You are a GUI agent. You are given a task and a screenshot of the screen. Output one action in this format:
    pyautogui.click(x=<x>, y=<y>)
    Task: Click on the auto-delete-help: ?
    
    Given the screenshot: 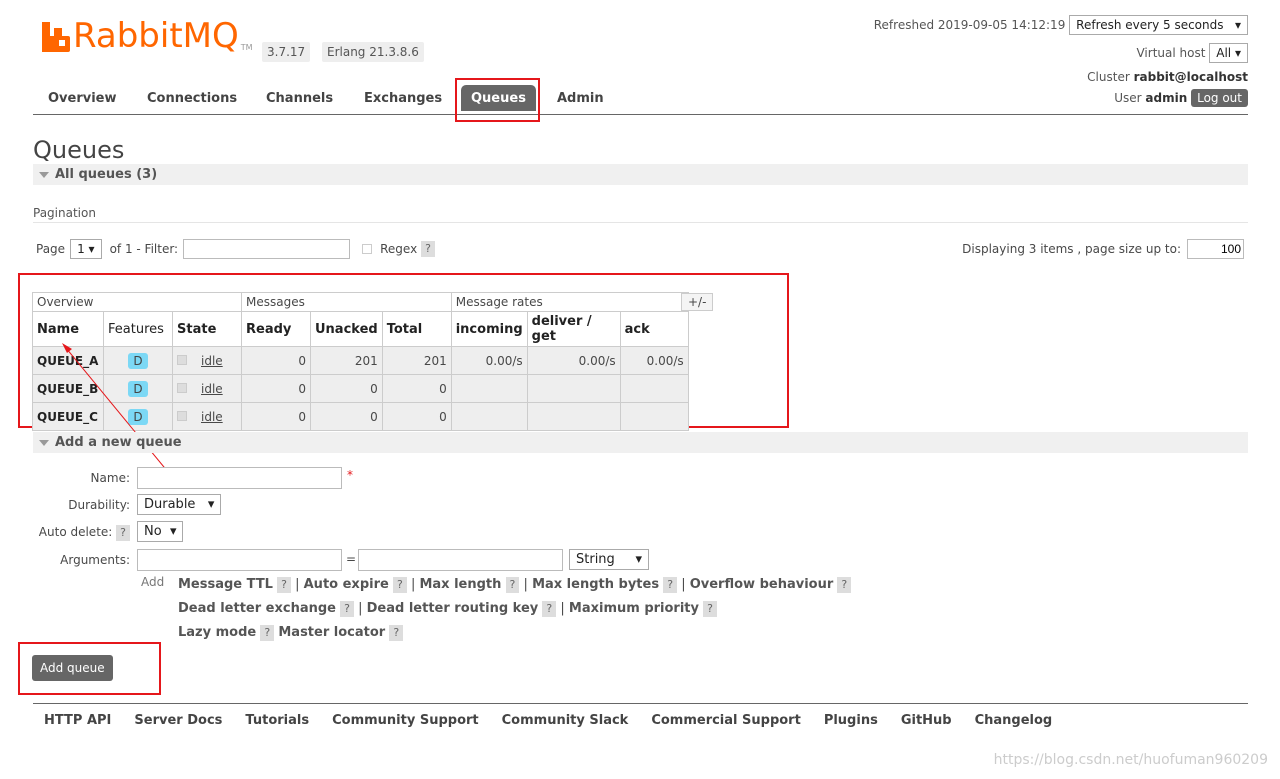 What is the action you would take?
    pyautogui.click(x=123, y=533)
    